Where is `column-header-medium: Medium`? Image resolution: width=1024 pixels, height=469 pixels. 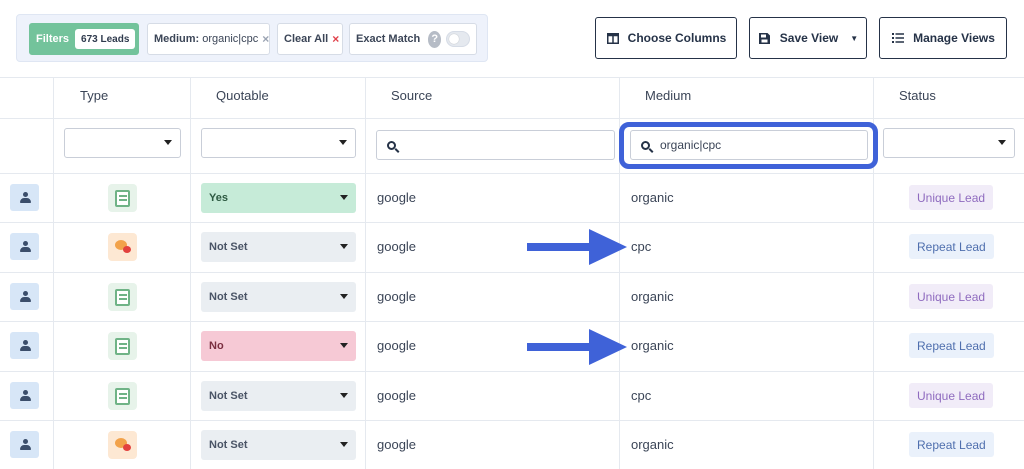 column-header-medium: Medium is located at coordinates (668, 95).